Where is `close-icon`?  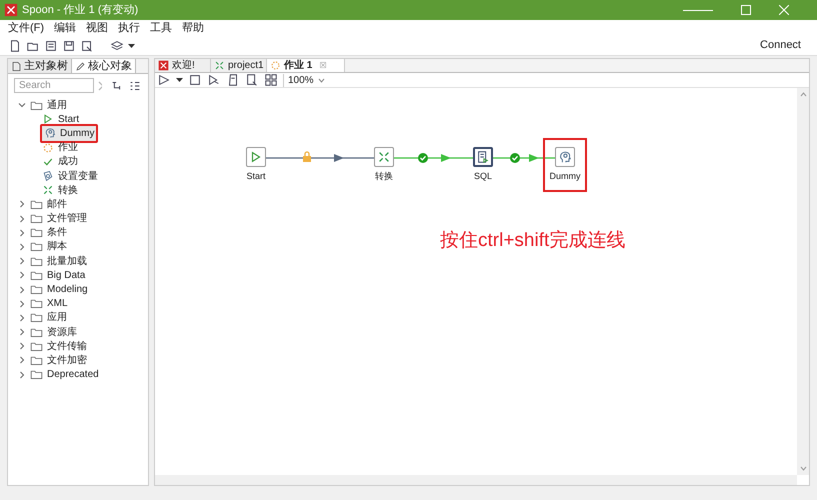
close-icon is located at coordinates (784, 10).